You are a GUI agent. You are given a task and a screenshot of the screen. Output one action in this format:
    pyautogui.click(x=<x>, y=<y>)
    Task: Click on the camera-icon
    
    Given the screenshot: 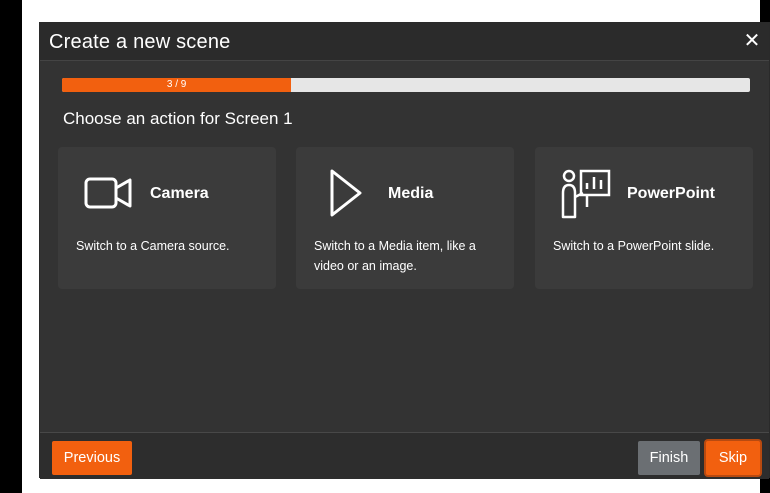 What is the action you would take?
    pyautogui.click(x=108, y=193)
    